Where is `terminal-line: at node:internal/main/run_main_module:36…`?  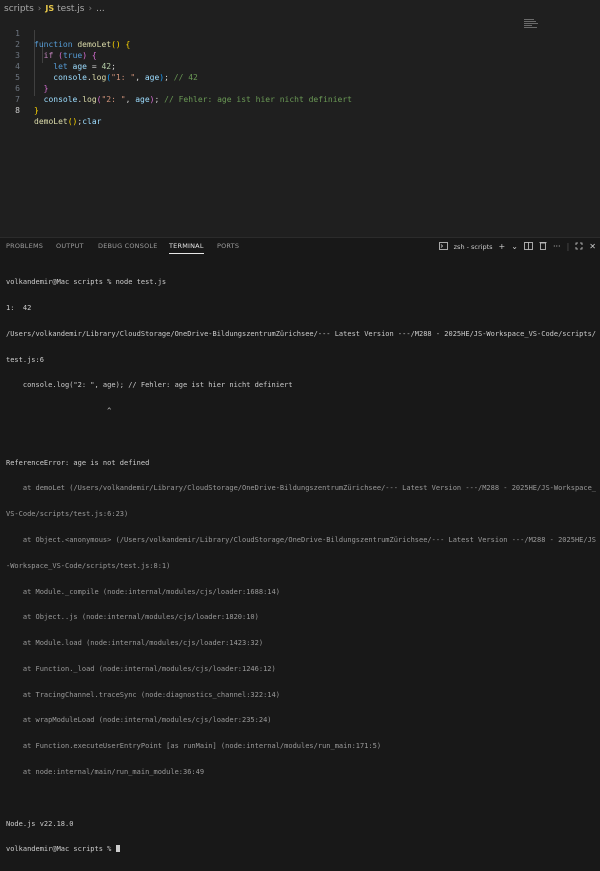 terminal-line: at node:internal/main/run_main_module:36… is located at coordinates (105, 772).